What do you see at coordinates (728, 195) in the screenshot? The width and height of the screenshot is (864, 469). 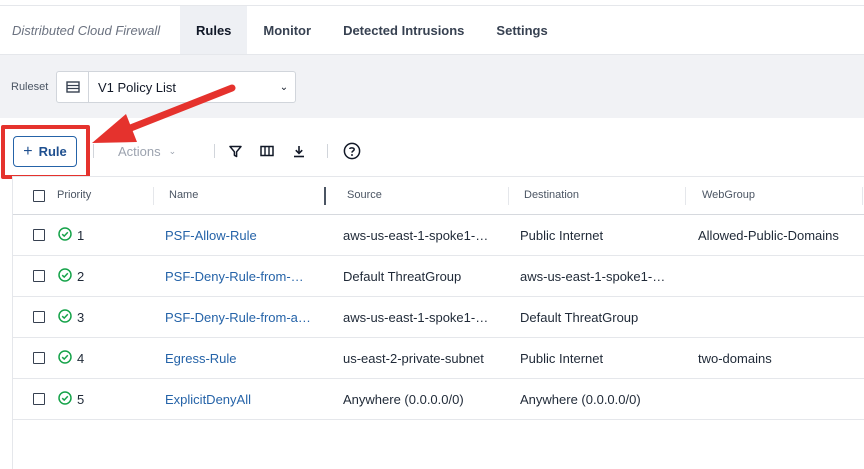 I see `column-header-webgroup: WebGroup` at bounding box center [728, 195].